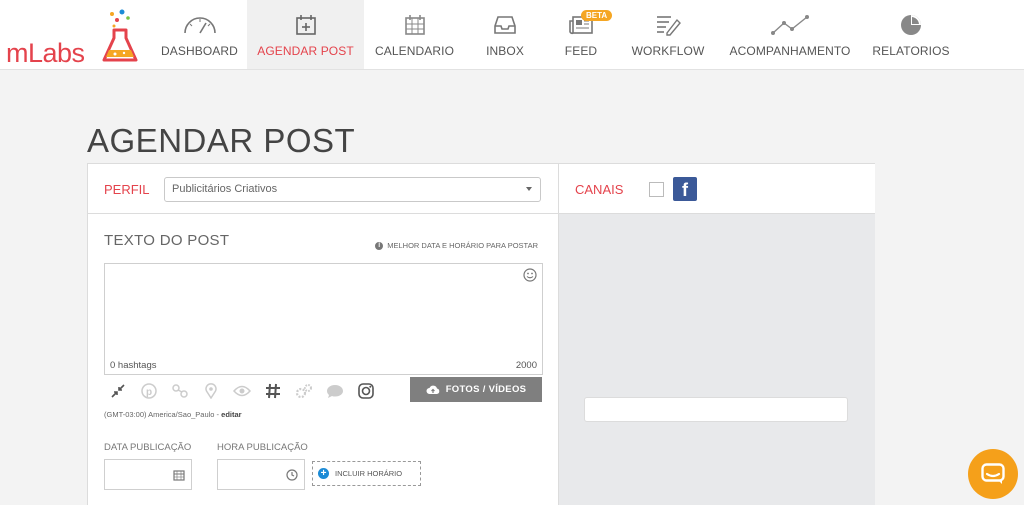  I want to click on calendar-plus-icon, so click(306, 25).